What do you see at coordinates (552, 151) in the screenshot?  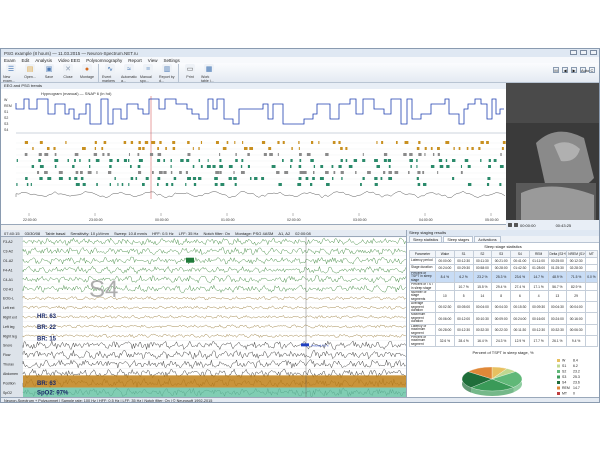 I see `patient-video` at bounding box center [552, 151].